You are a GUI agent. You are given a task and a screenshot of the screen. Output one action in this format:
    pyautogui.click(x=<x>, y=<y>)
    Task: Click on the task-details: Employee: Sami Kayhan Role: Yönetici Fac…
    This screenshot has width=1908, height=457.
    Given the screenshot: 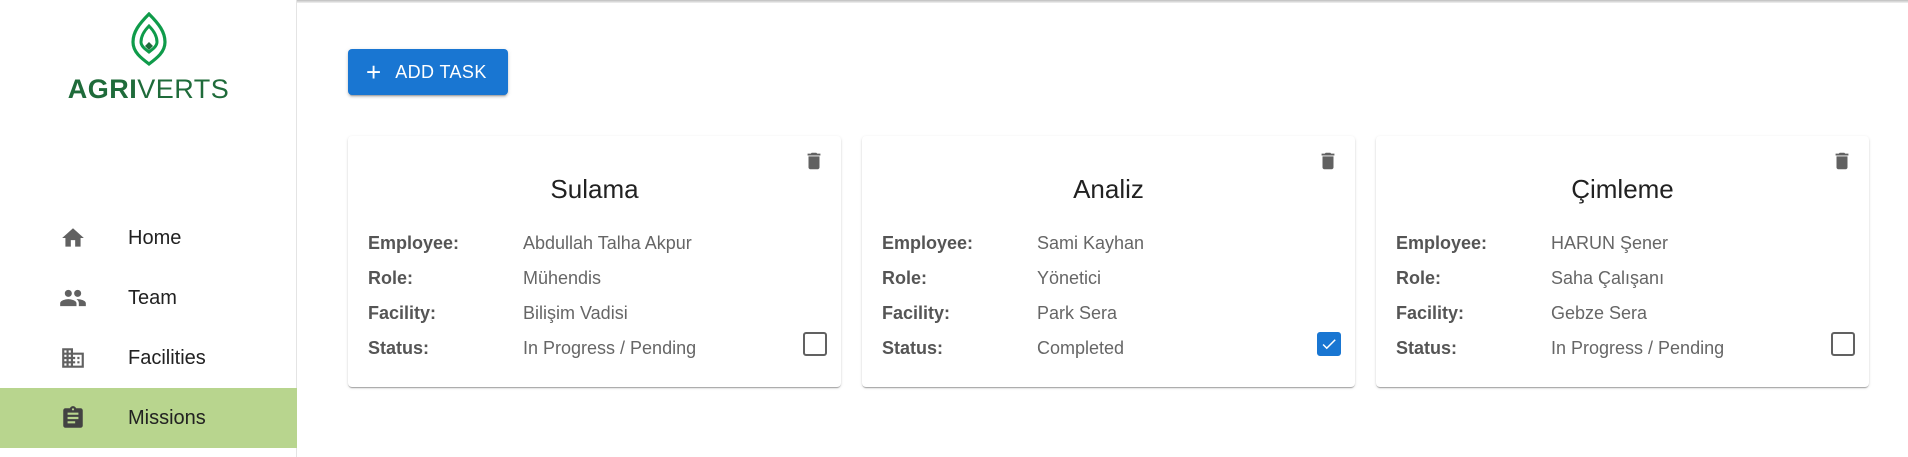 What is the action you would take?
    pyautogui.click(x=1108, y=296)
    